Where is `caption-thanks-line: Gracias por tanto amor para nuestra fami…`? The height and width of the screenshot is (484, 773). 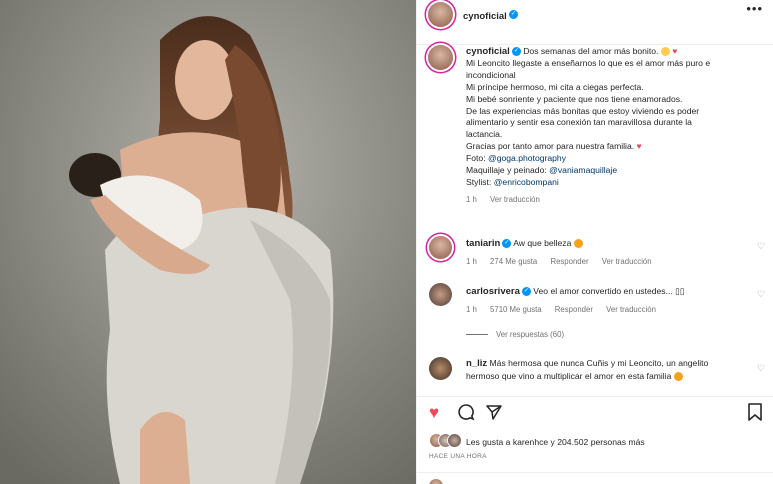
caption-thanks-line: Gracias por tanto amor para nuestra fami… is located at coordinates (614, 147).